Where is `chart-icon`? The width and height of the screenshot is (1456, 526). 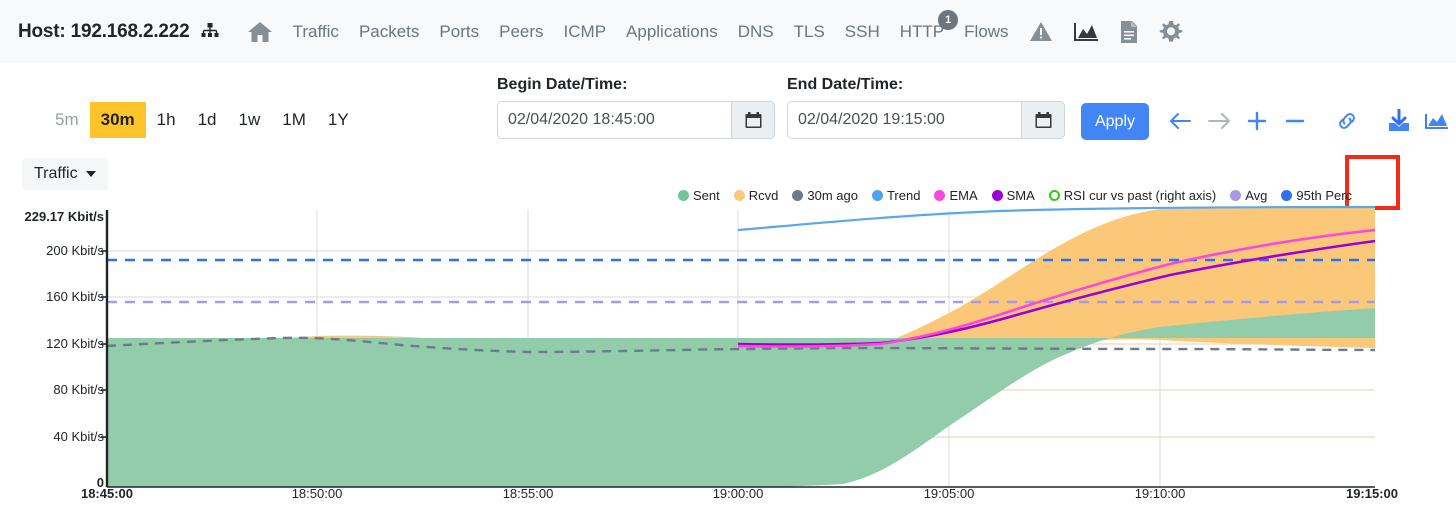 chart-icon is located at coordinates (1086, 32).